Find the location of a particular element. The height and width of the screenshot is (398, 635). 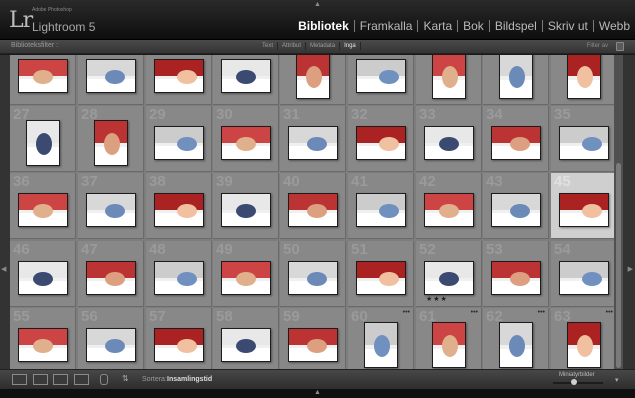

module-karta: Karta is located at coordinates (437, 26).